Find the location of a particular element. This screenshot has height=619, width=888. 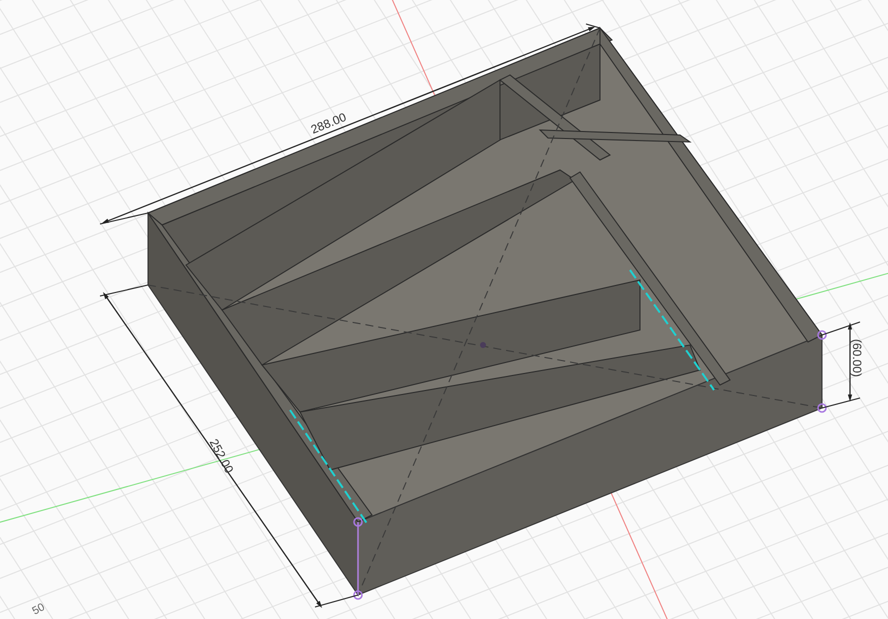

dimension-label: (60.00) is located at coordinates (857, 358).